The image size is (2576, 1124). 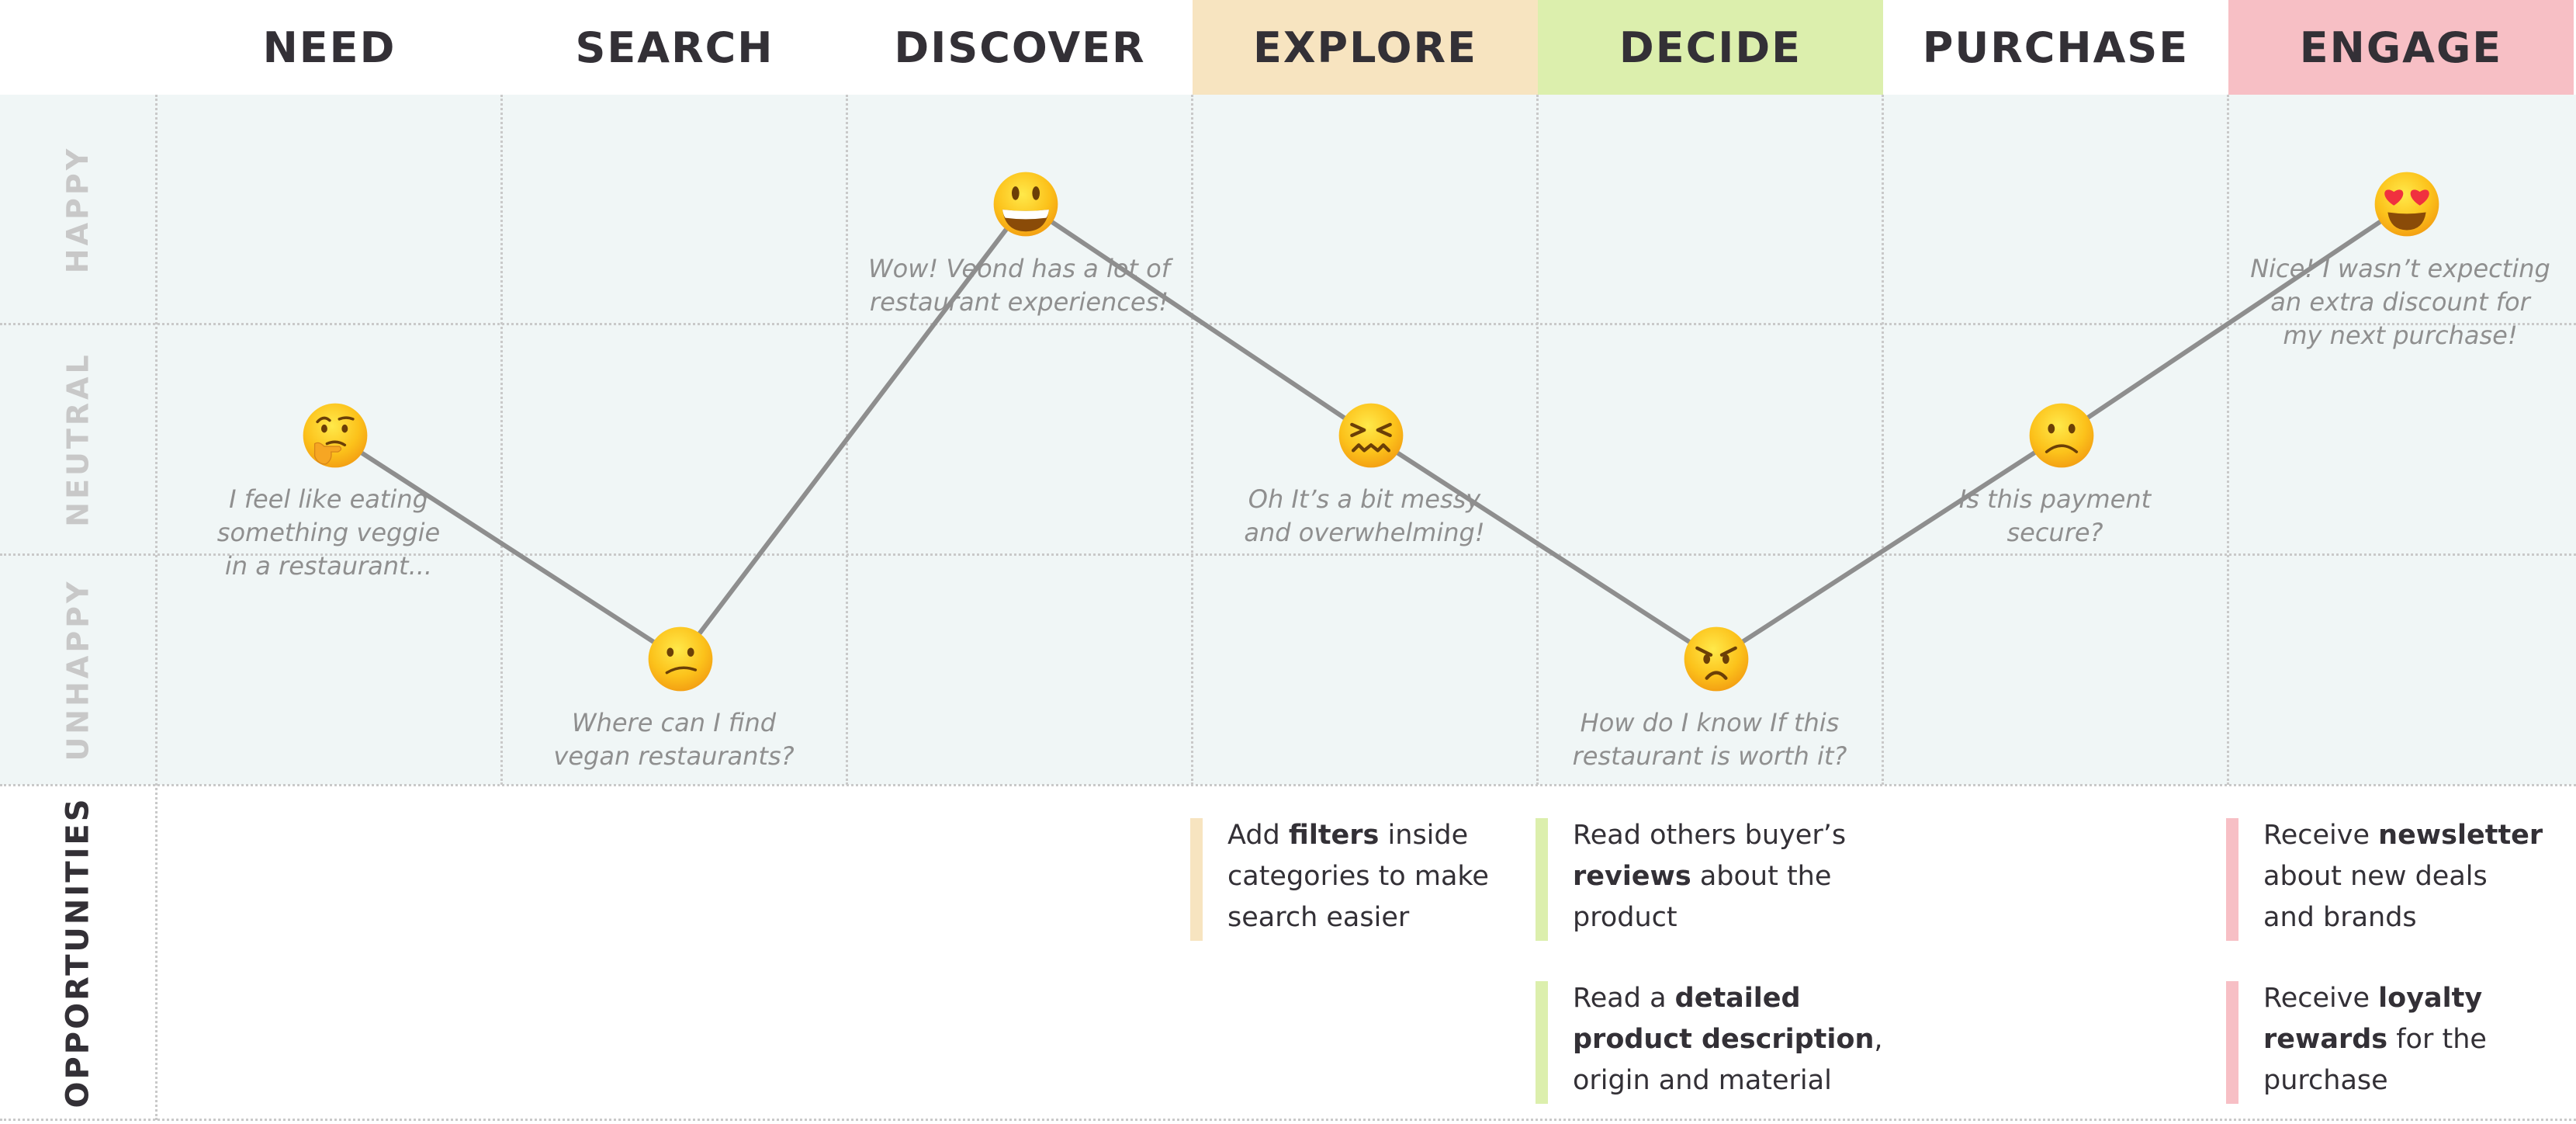 I want to click on opportunity-text-segment: and brands, so click(x=2340, y=917).